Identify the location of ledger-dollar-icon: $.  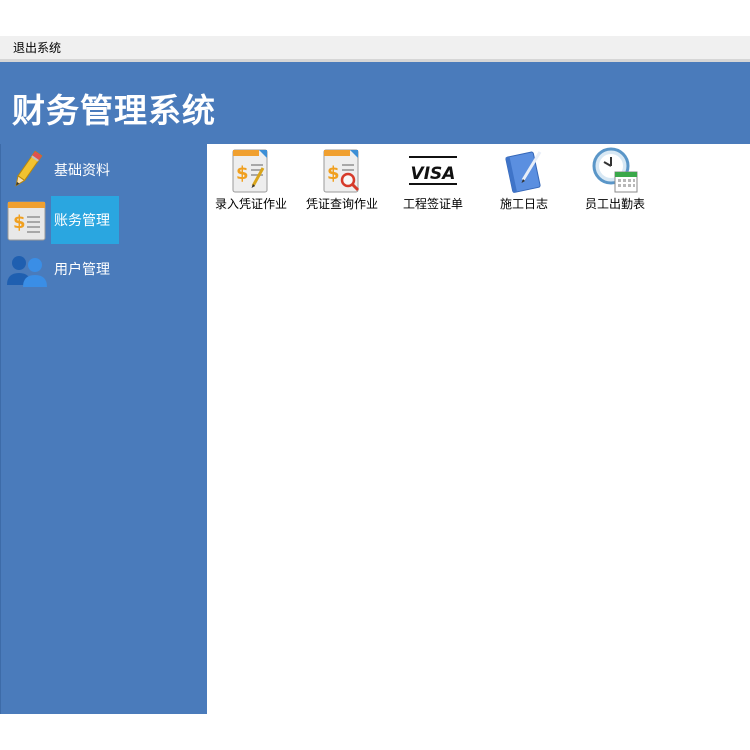
(26, 221).